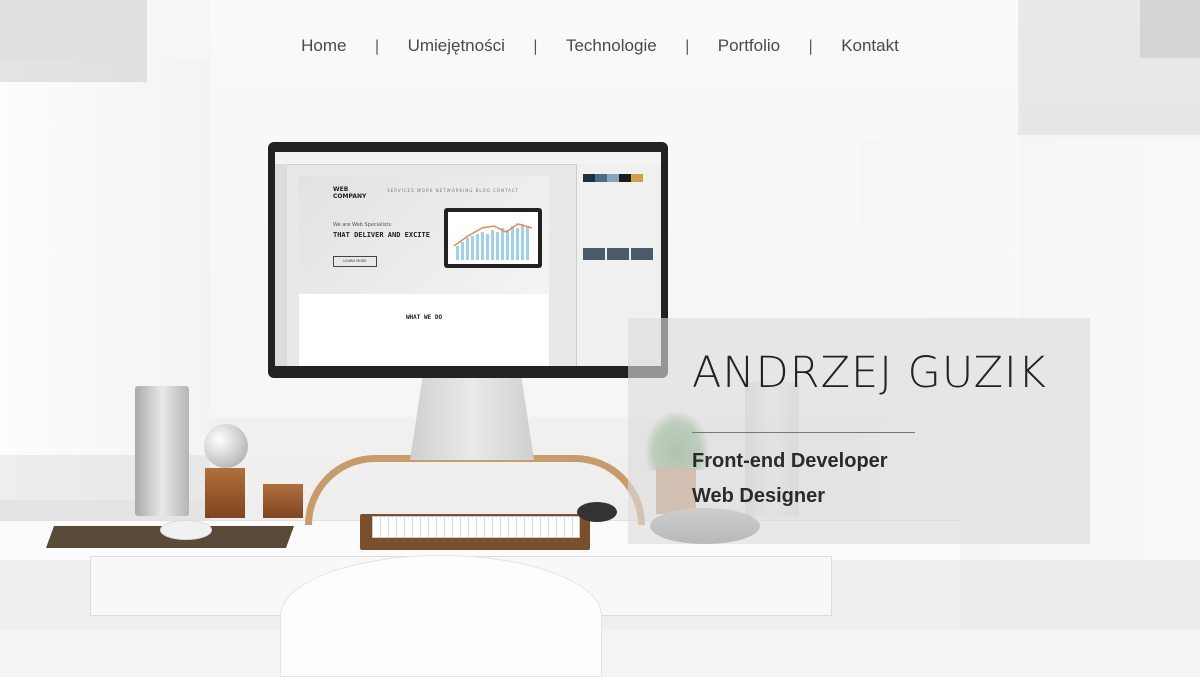 The height and width of the screenshot is (677, 1200). I want to click on nav-link-technologies: Technologie, so click(611, 46).